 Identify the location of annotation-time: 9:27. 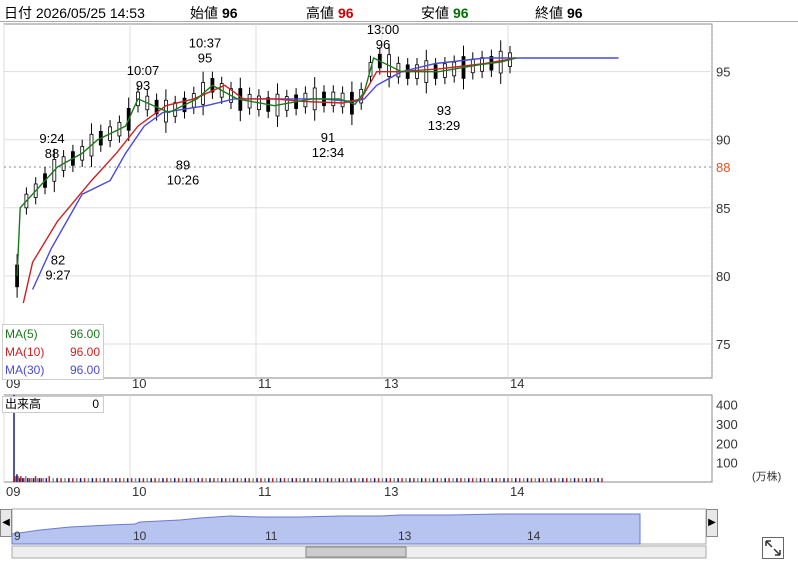
(57, 275).